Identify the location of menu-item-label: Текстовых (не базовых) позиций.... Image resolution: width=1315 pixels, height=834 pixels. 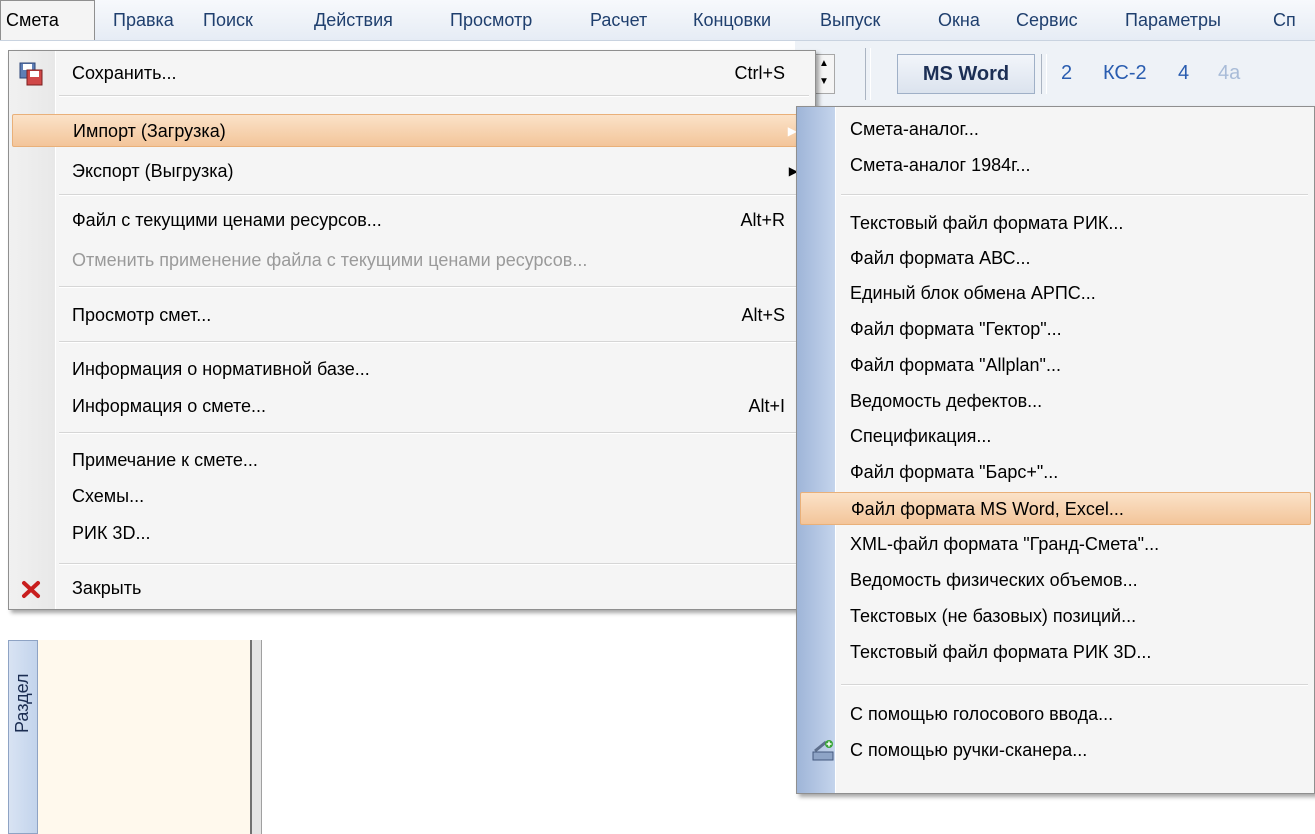
(993, 616).